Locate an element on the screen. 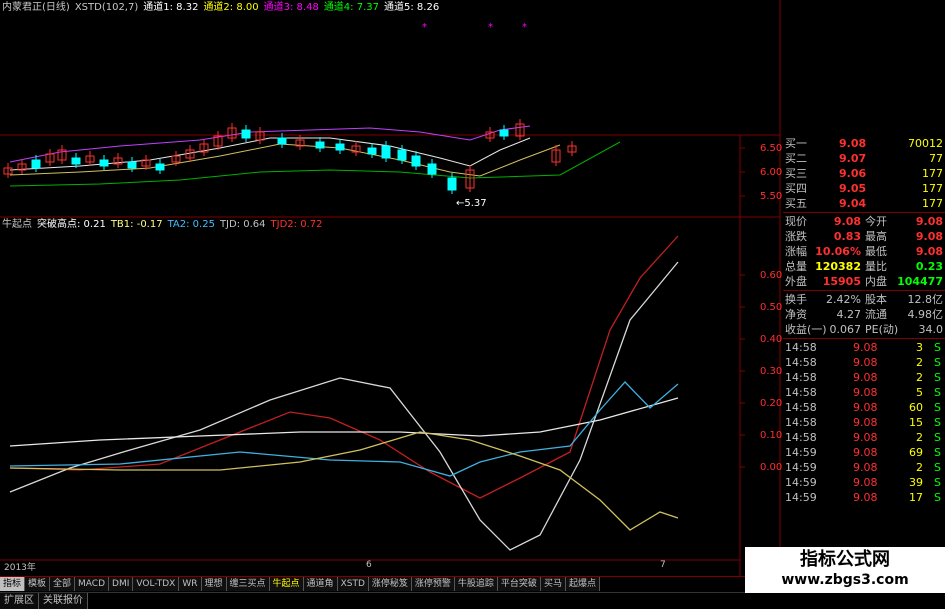  tab-涨停预警: 涨停预警 is located at coordinates (433, 584).